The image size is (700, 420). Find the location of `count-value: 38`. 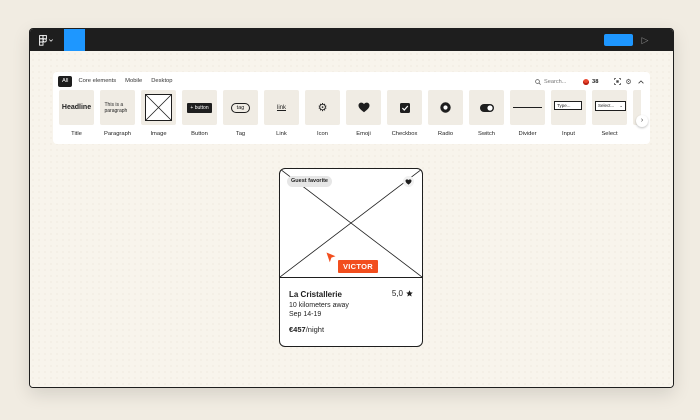

count-value: 38 is located at coordinates (595, 81).